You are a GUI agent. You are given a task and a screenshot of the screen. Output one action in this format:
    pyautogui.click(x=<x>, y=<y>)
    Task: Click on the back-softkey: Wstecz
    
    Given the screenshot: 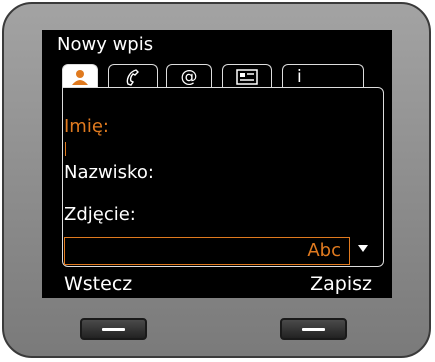 What is the action you would take?
    pyautogui.click(x=98, y=284)
    